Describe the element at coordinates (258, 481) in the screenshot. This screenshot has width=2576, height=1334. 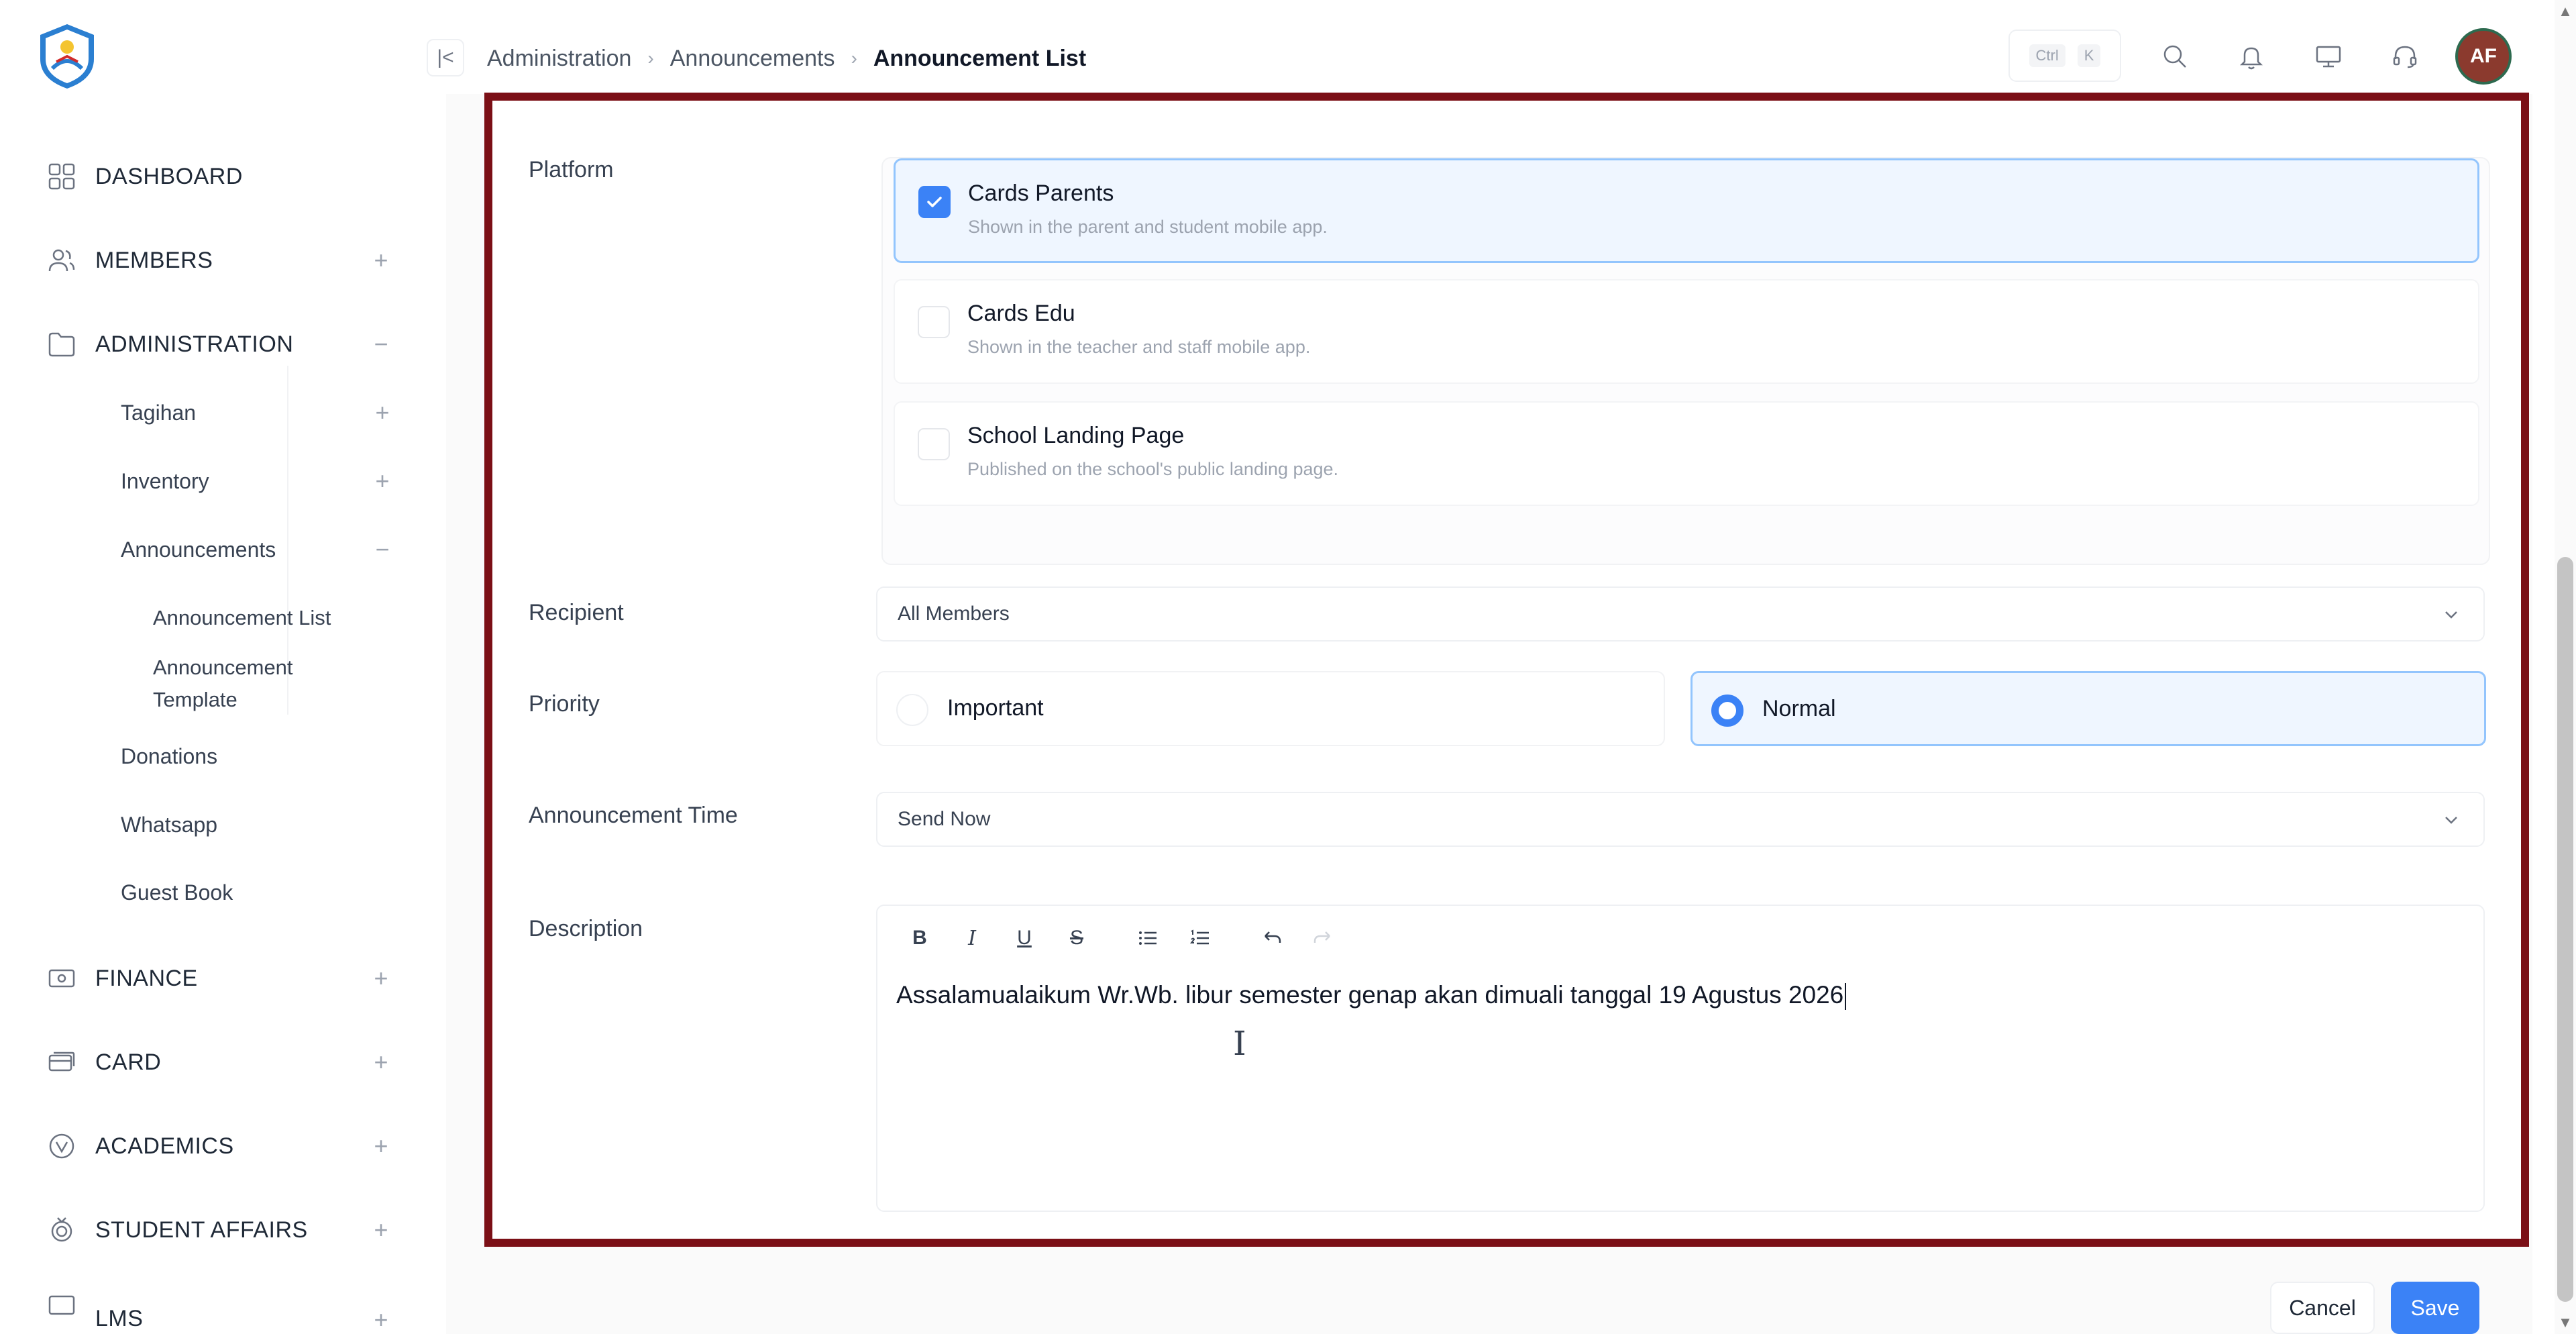
I see `nav-inventory: Inventory +` at that location.